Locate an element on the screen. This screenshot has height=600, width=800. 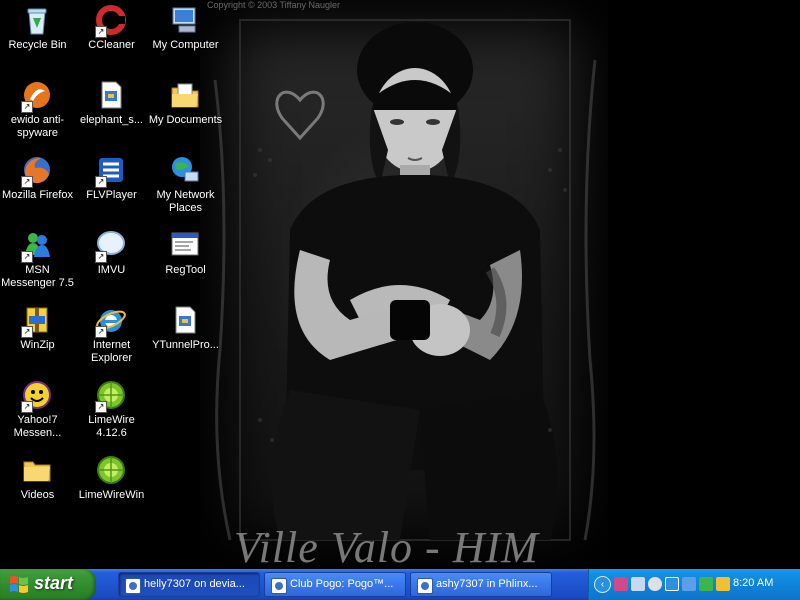
network-icon is located at coordinates (621, 584).